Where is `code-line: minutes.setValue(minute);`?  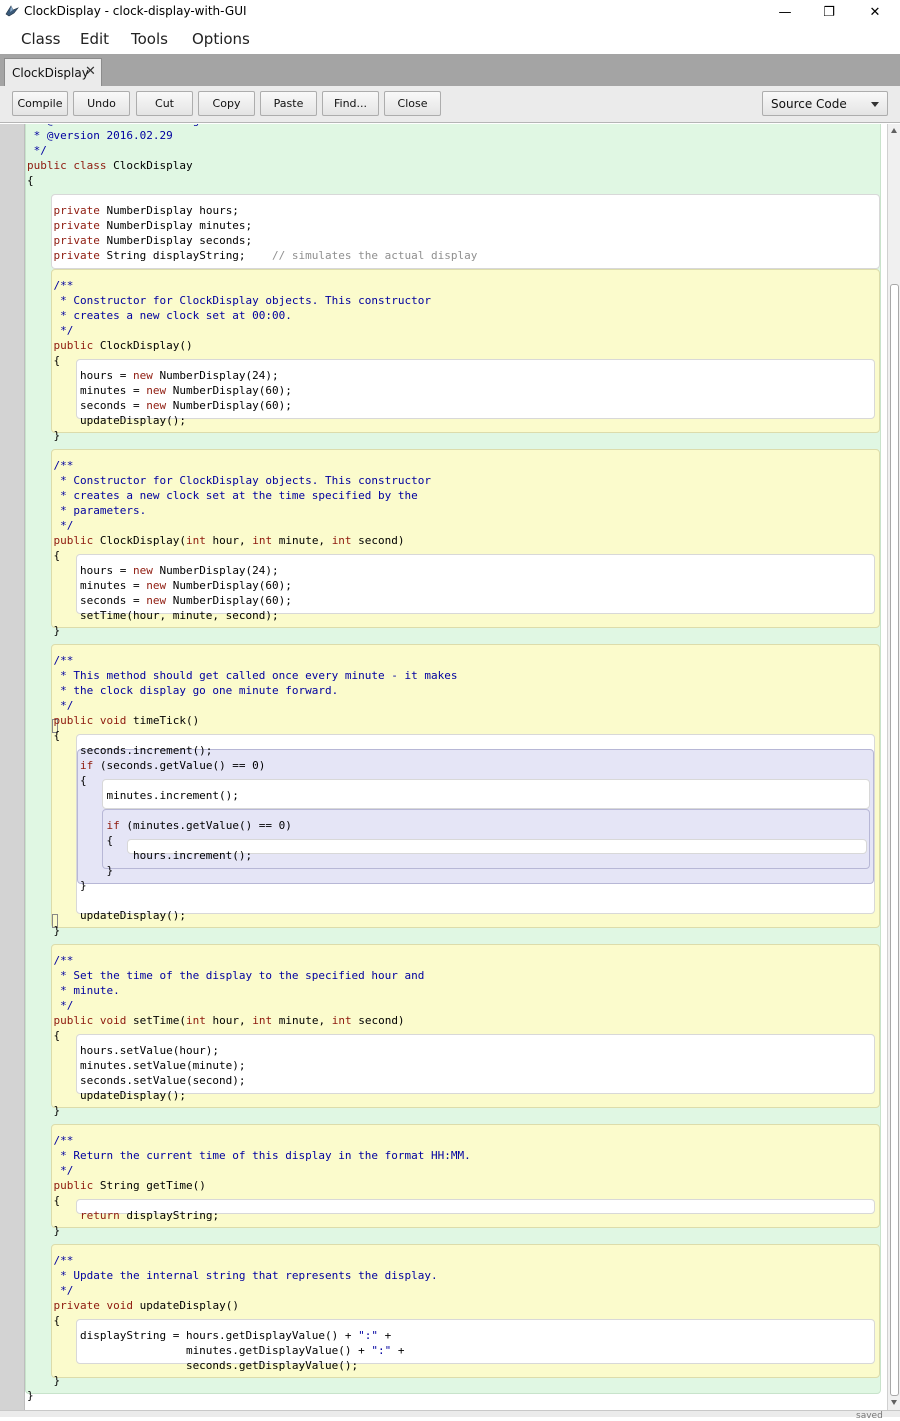
code-line: minutes.setValue(minute); is located at coordinates (136, 1065).